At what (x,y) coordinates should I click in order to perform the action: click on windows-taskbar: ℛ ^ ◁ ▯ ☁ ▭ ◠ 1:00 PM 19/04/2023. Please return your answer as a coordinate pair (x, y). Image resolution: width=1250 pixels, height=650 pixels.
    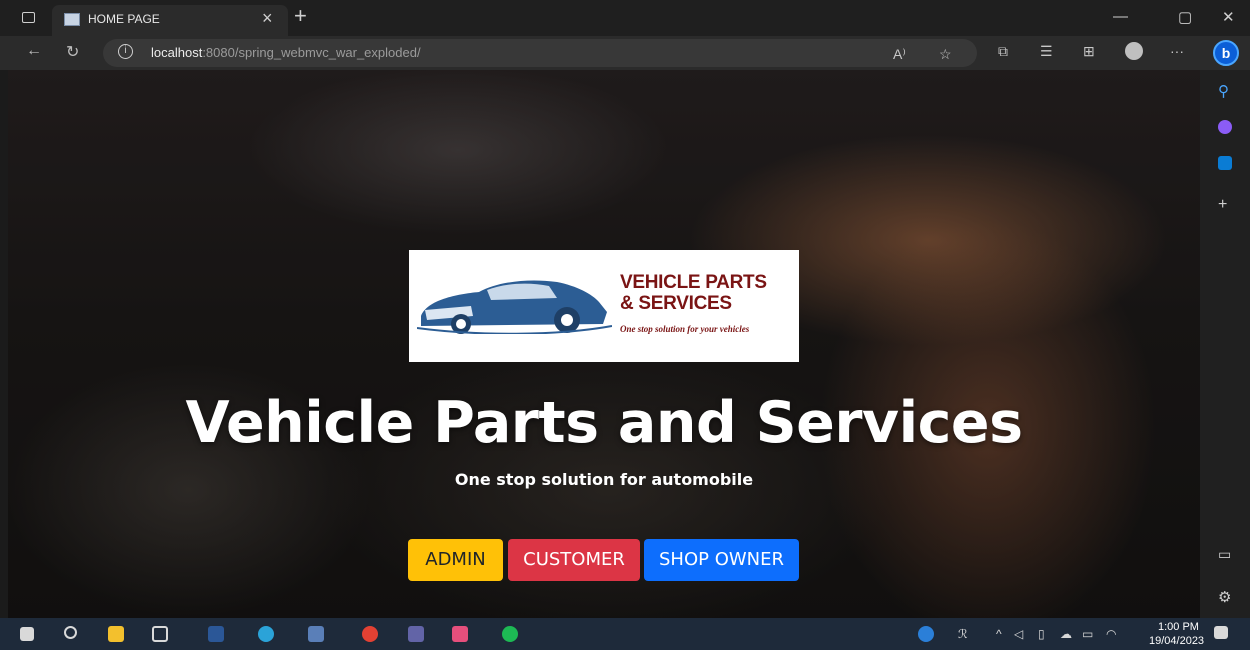
    Looking at the image, I should click on (625, 634).